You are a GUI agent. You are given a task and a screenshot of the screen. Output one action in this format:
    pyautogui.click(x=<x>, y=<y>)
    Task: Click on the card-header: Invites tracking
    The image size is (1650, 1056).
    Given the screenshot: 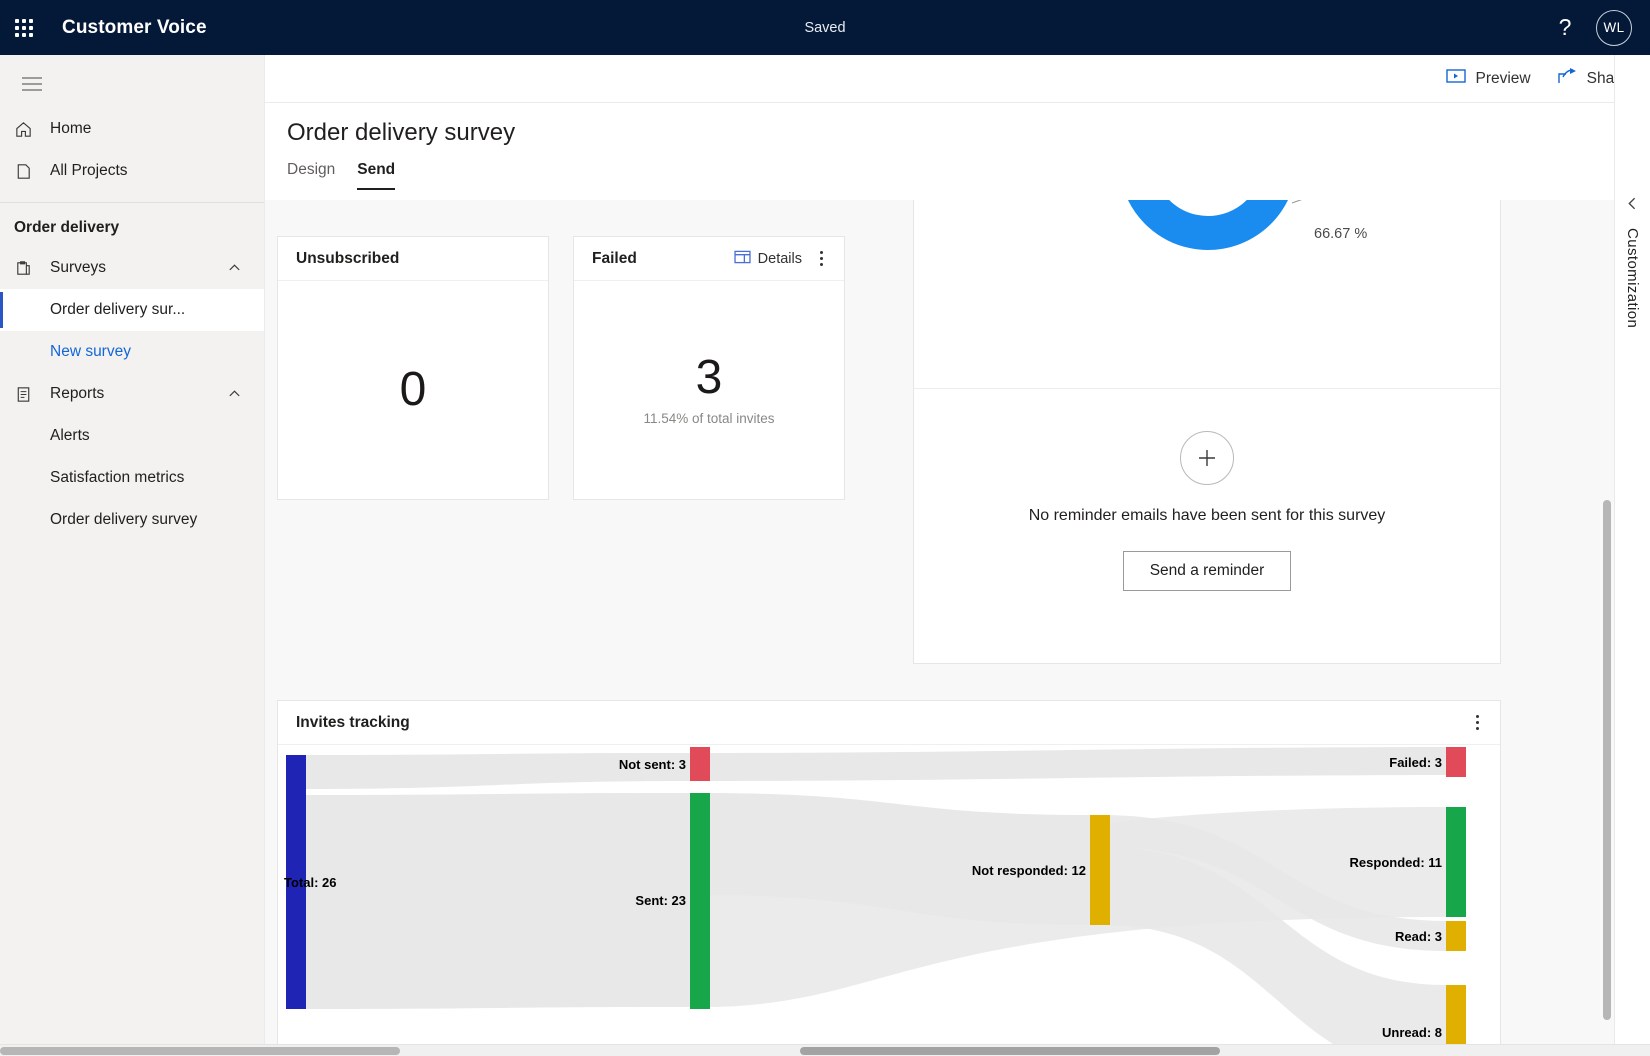 What is the action you would take?
    pyautogui.click(x=889, y=723)
    